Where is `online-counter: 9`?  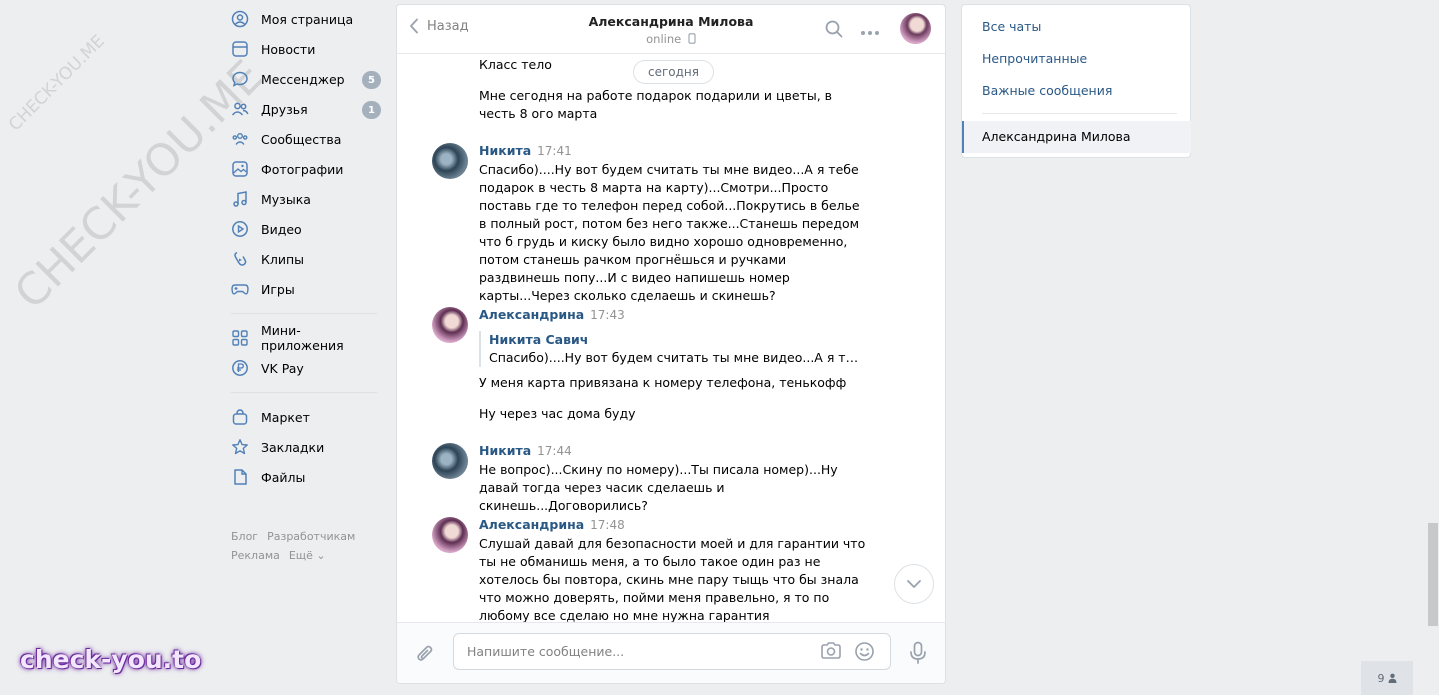 online-counter: 9 is located at coordinates (1387, 678).